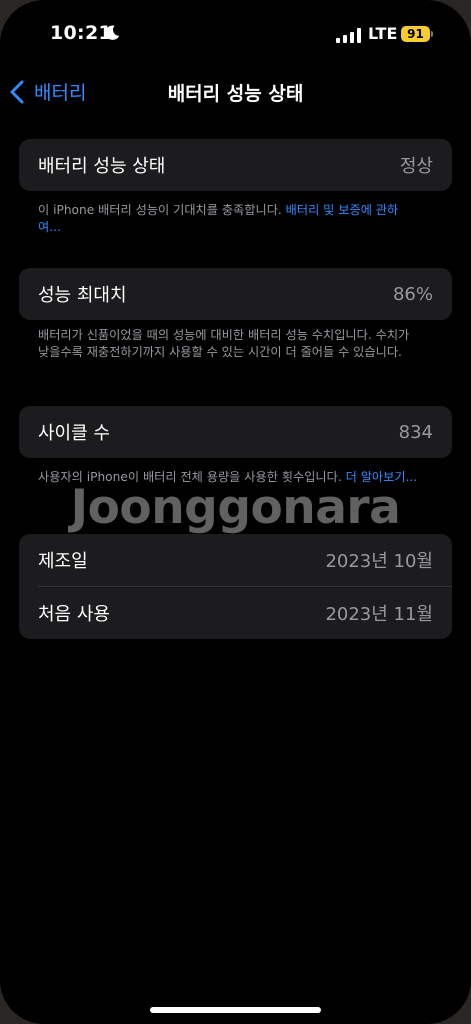 The image size is (471, 1024). Describe the element at coordinates (348, 35) in the screenshot. I see `signal-icon` at that location.